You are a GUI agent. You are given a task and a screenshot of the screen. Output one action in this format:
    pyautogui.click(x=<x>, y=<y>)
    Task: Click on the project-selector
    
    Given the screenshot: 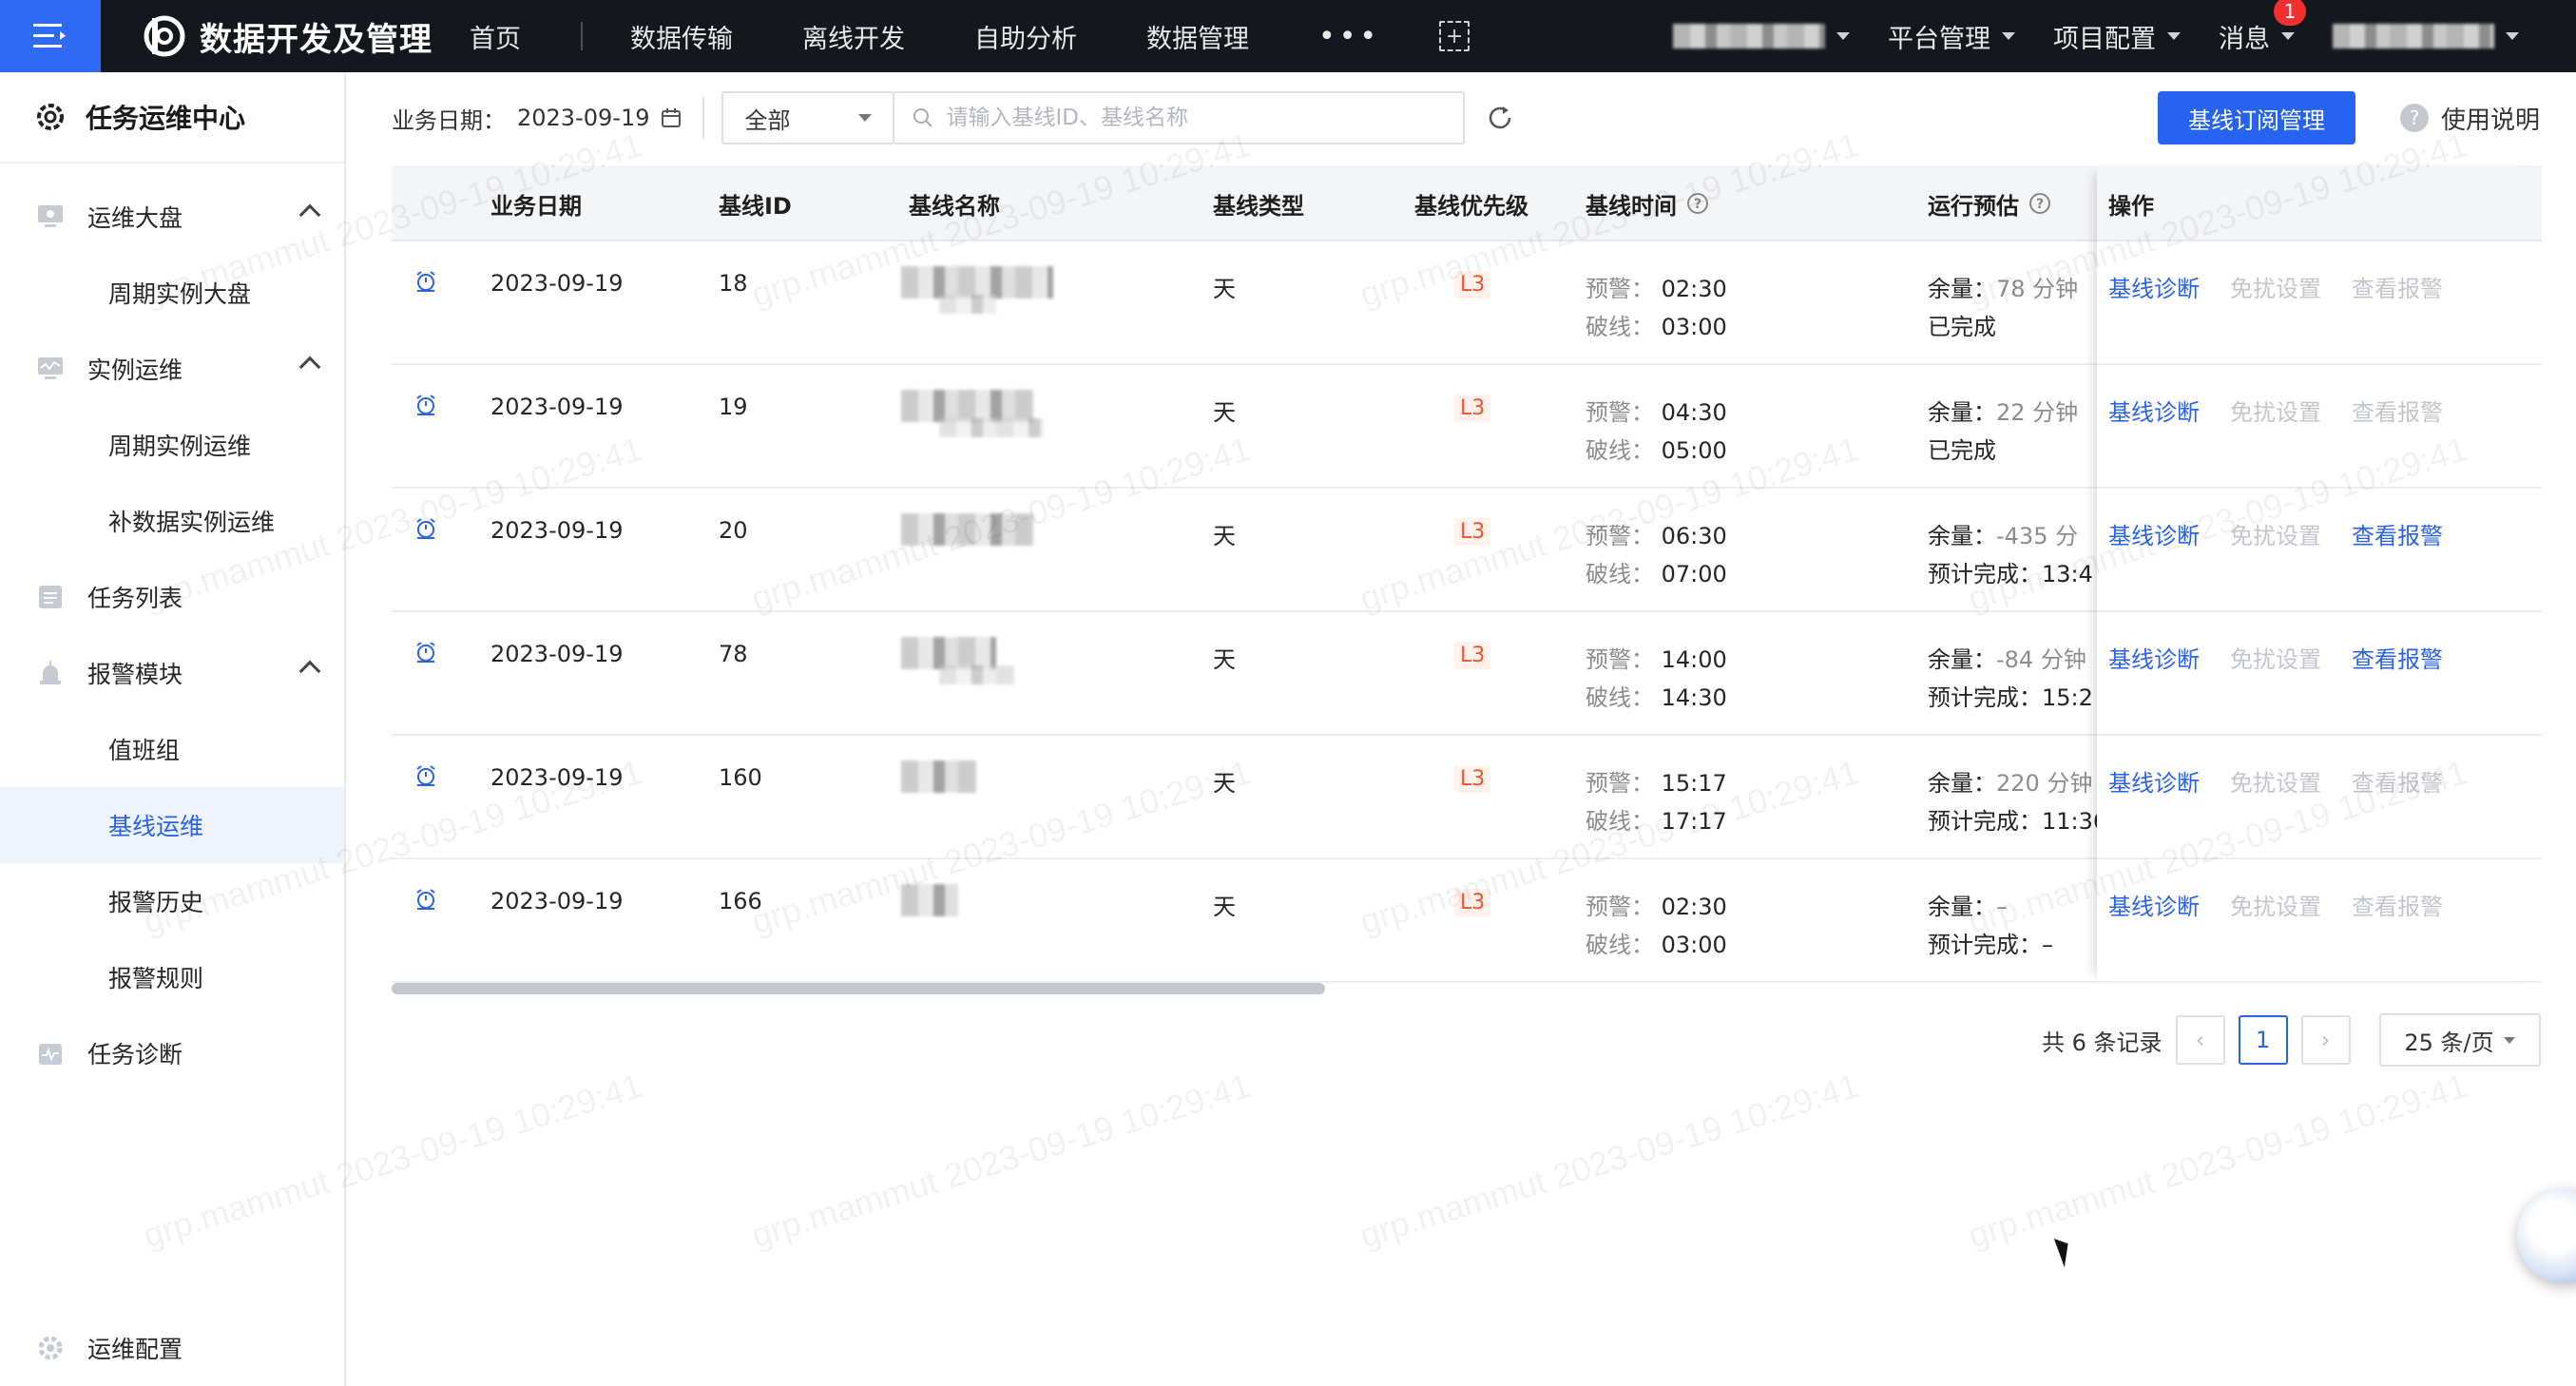 What is the action you would take?
    pyautogui.click(x=1761, y=36)
    